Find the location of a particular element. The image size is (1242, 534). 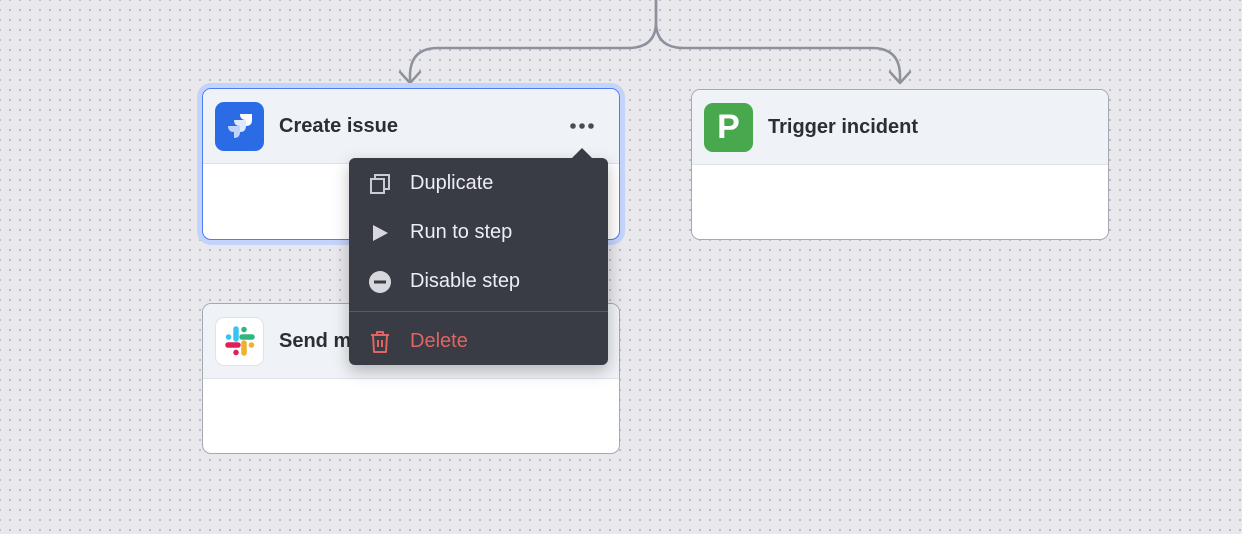

pagerduty-icon: P is located at coordinates (728, 127).